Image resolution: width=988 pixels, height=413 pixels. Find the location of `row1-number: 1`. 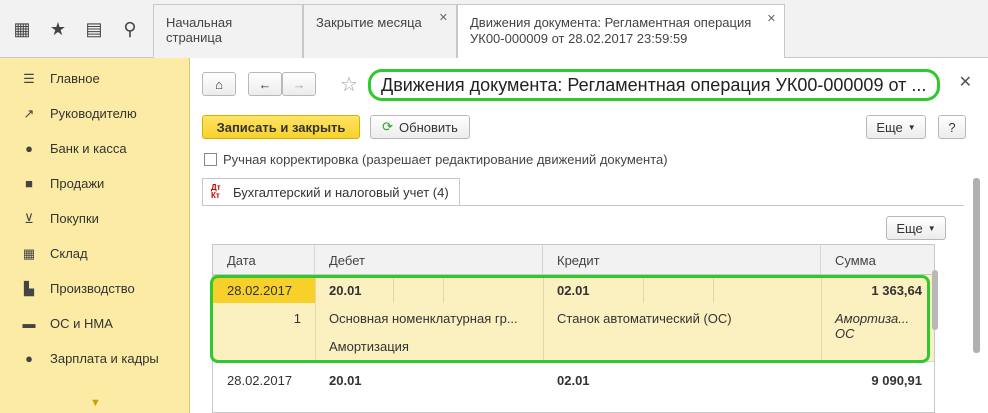

row1-number: 1 is located at coordinates (297, 318).